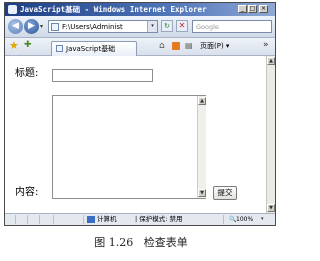 Image resolution: width=320 pixels, height=261 pixels. I want to click on back-icon: ◀, so click(15, 26).